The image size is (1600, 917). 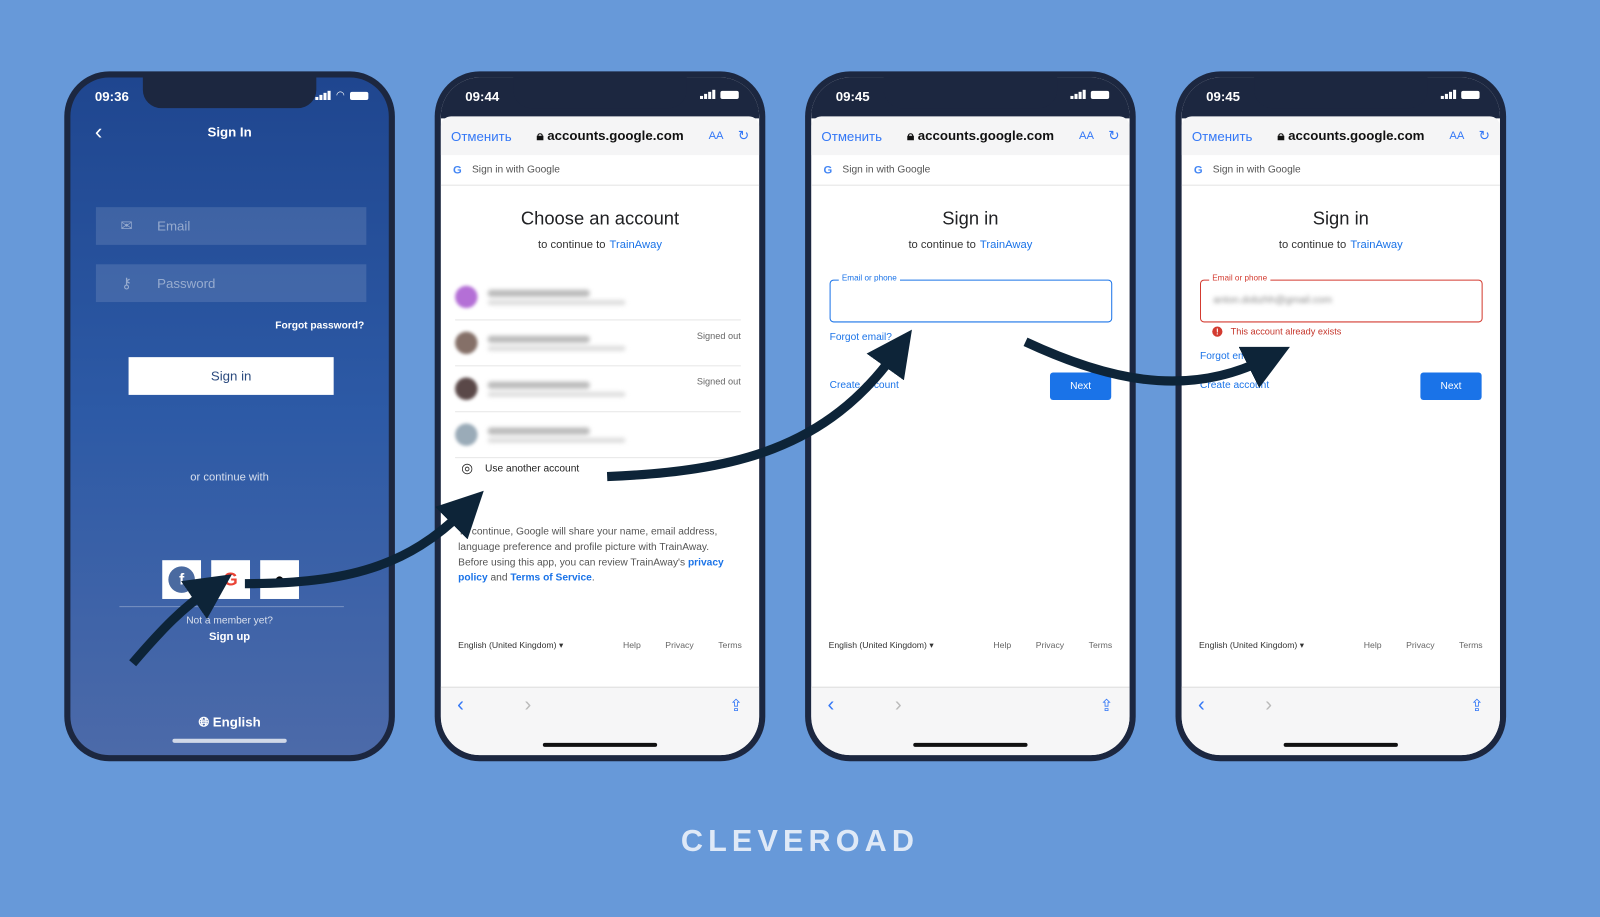 I want to click on forgot-password-link: Forgot password?, so click(x=319, y=325).